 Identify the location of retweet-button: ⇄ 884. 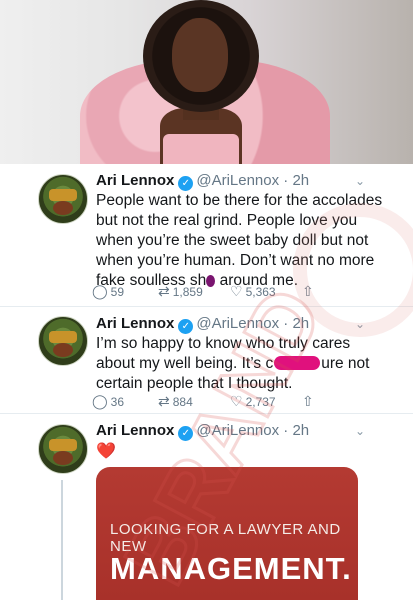
(175, 401).